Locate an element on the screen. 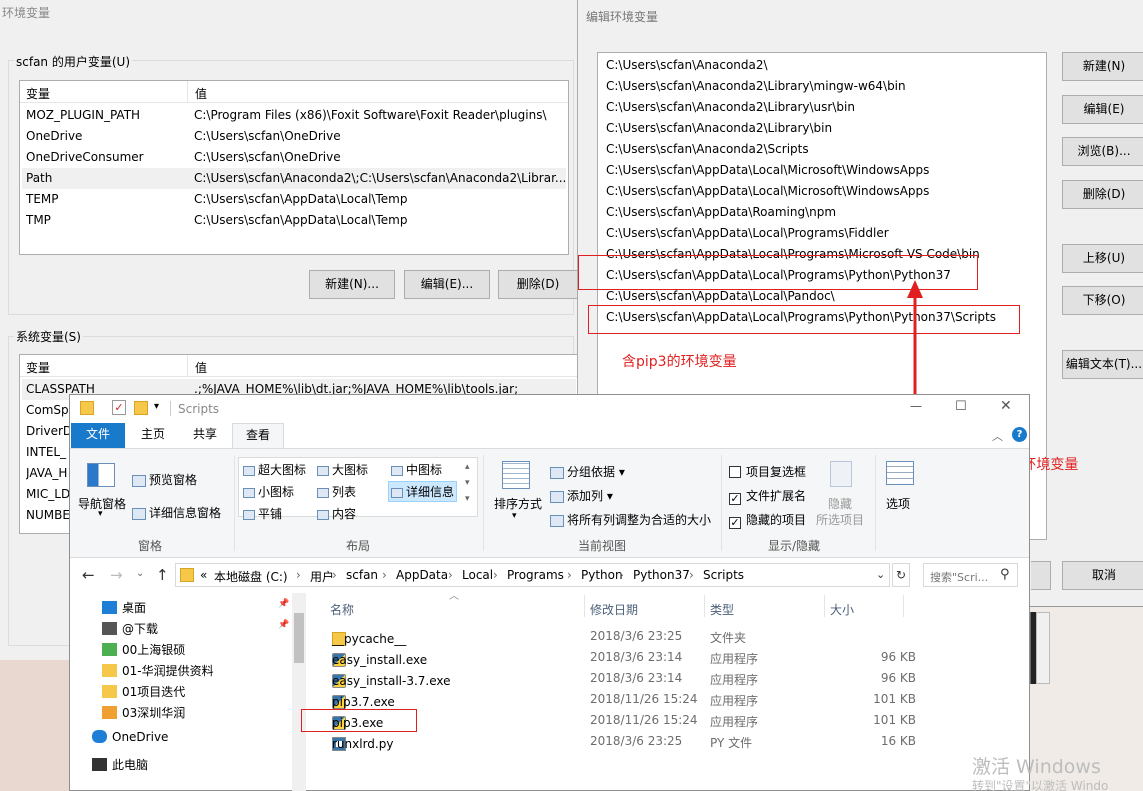  layout-list: 列表 is located at coordinates (336, 491).